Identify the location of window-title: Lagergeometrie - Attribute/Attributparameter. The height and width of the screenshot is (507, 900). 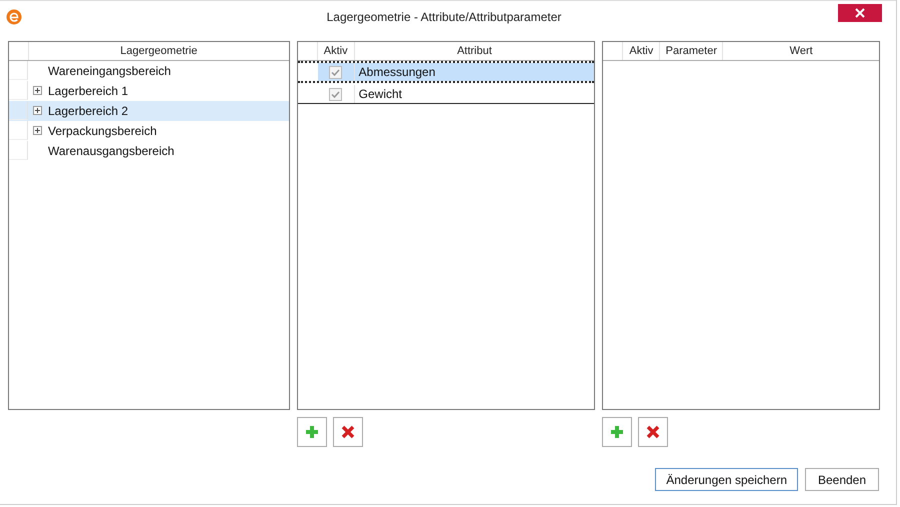
(444, 17).